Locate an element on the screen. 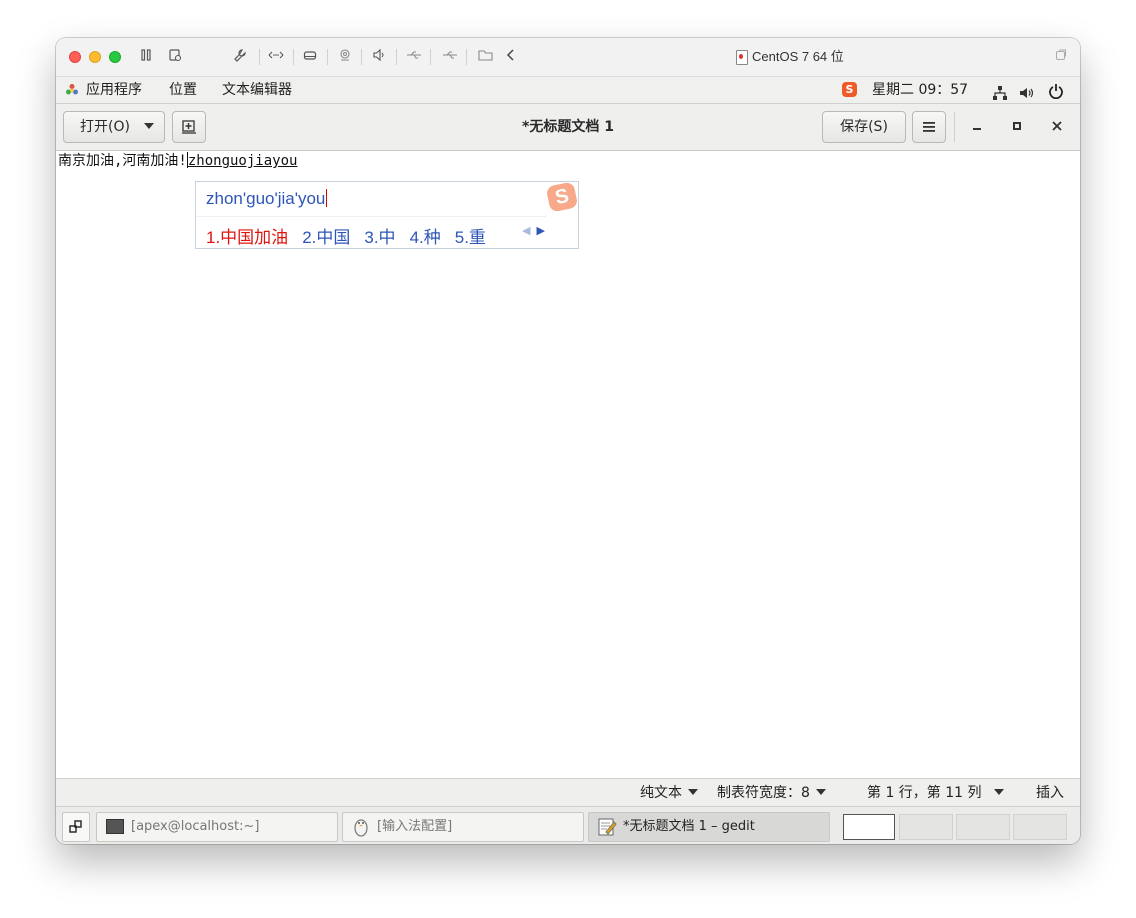 The image size is (1136, 918). ime-composition-text: zhon'guo'jia'you is located at coordinates (266, 198).